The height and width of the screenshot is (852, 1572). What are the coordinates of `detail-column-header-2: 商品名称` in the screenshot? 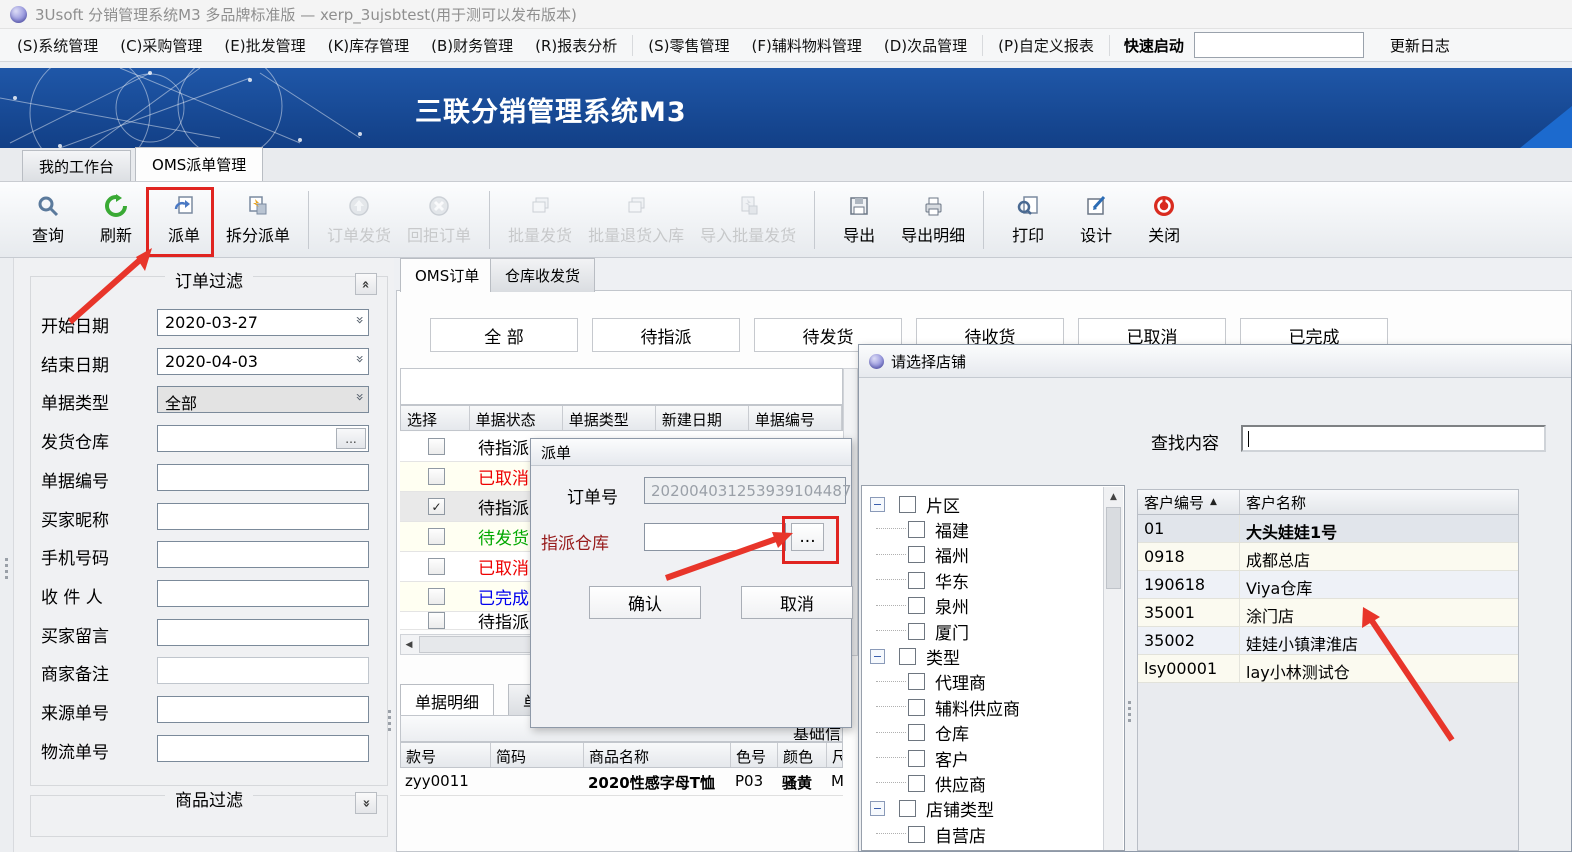 It's located at (657, 755).